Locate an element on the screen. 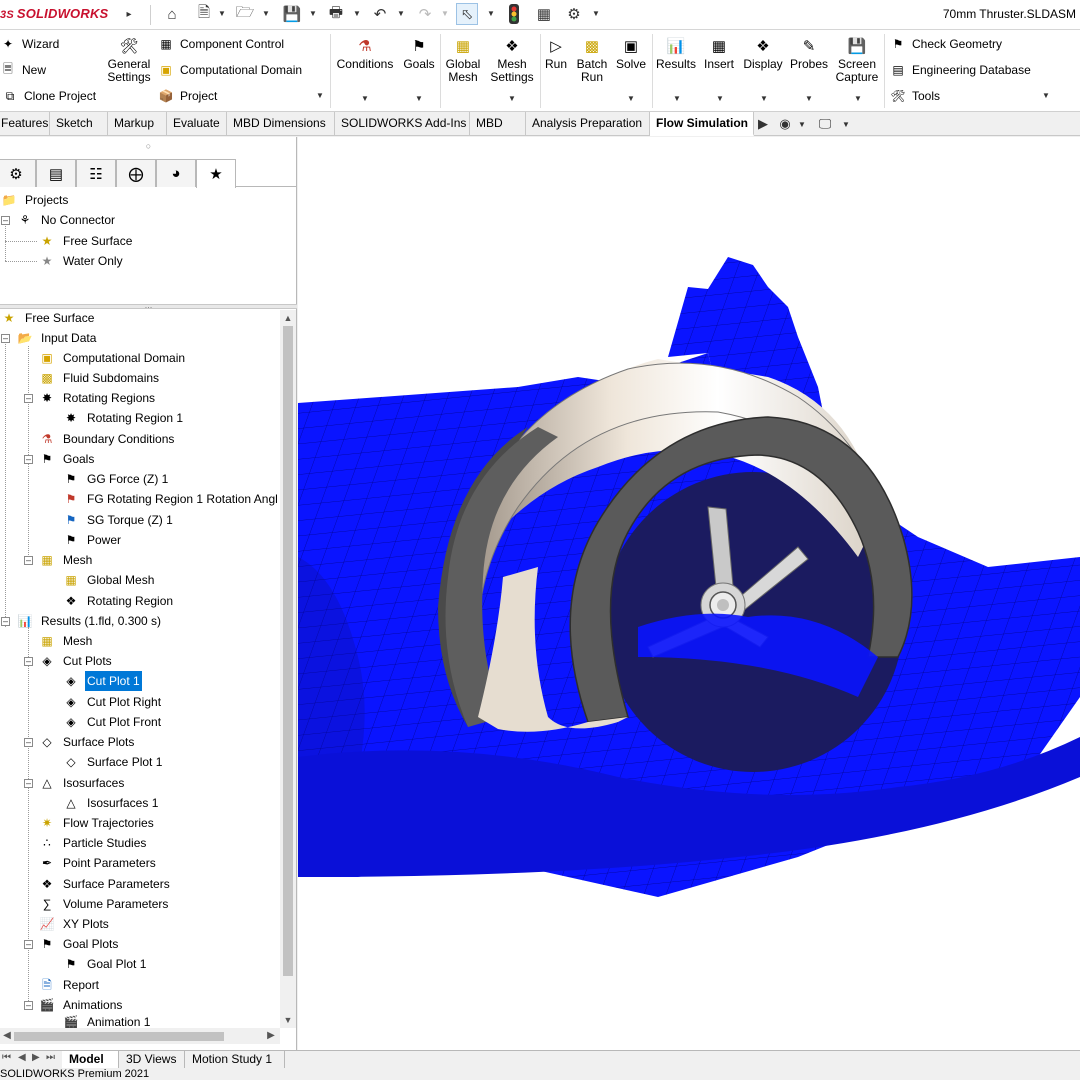 This screenshot has width=1080, height=1080. tree-volume-parameters: ∑ Volume Parameters is located at coordinates (104, 904).